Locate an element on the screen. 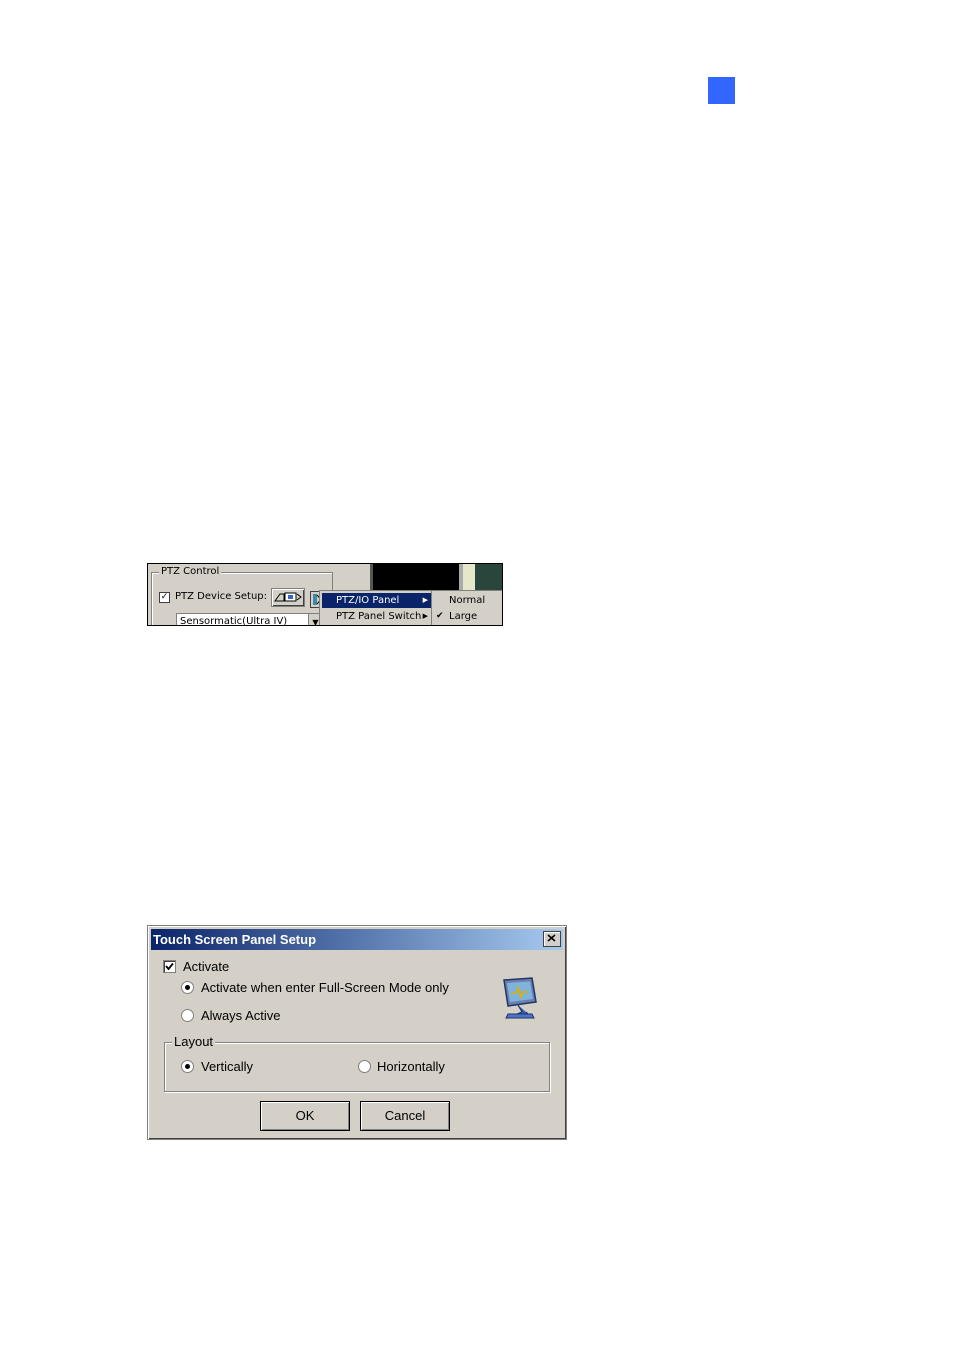 This screenshot has height=1350, width=954. ptz-device-setup-label: PTZ Device Setup: is located at coordinates (221, 596).